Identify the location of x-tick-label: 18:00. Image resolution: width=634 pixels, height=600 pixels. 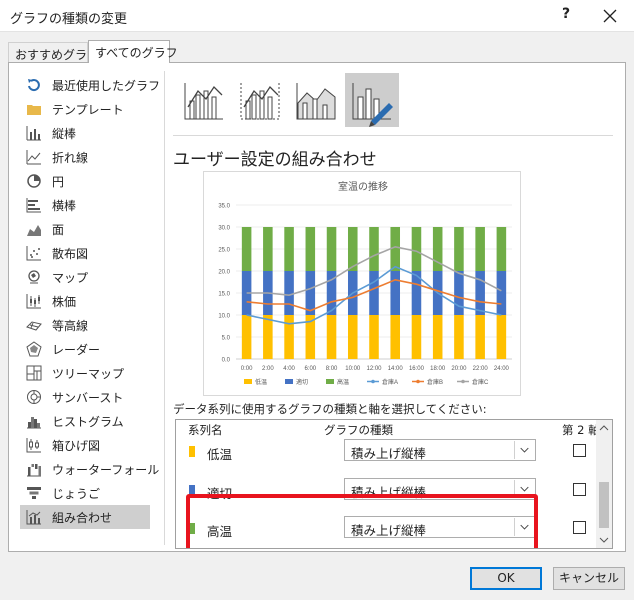
(438, 369).